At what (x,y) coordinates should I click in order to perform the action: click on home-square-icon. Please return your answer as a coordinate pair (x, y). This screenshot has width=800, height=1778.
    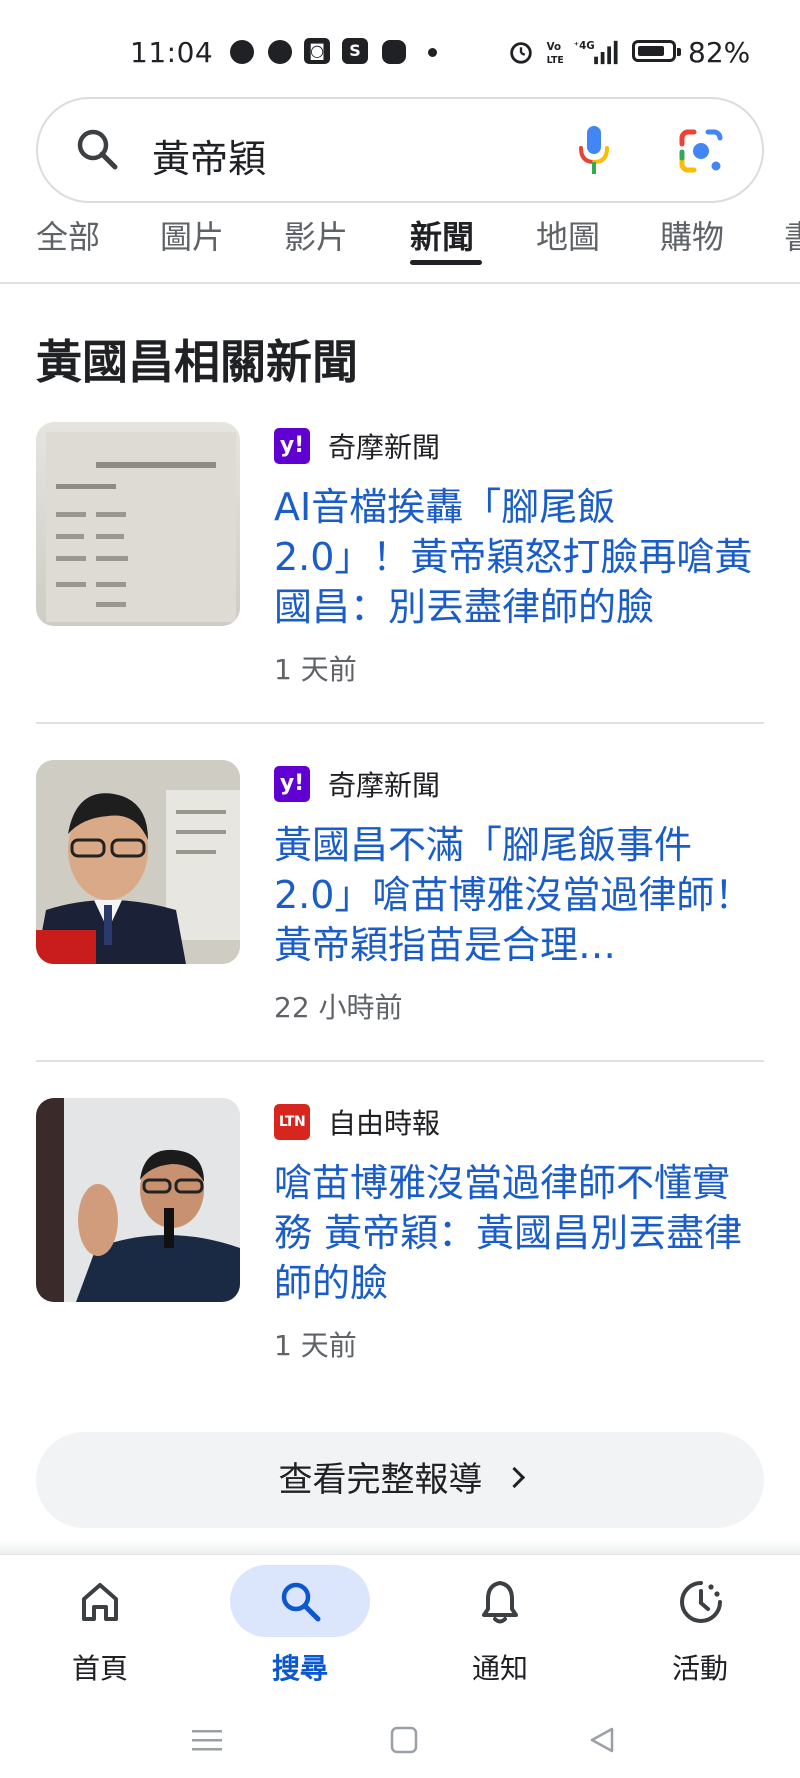
    Looking at the image, I should click on (404, 1740).